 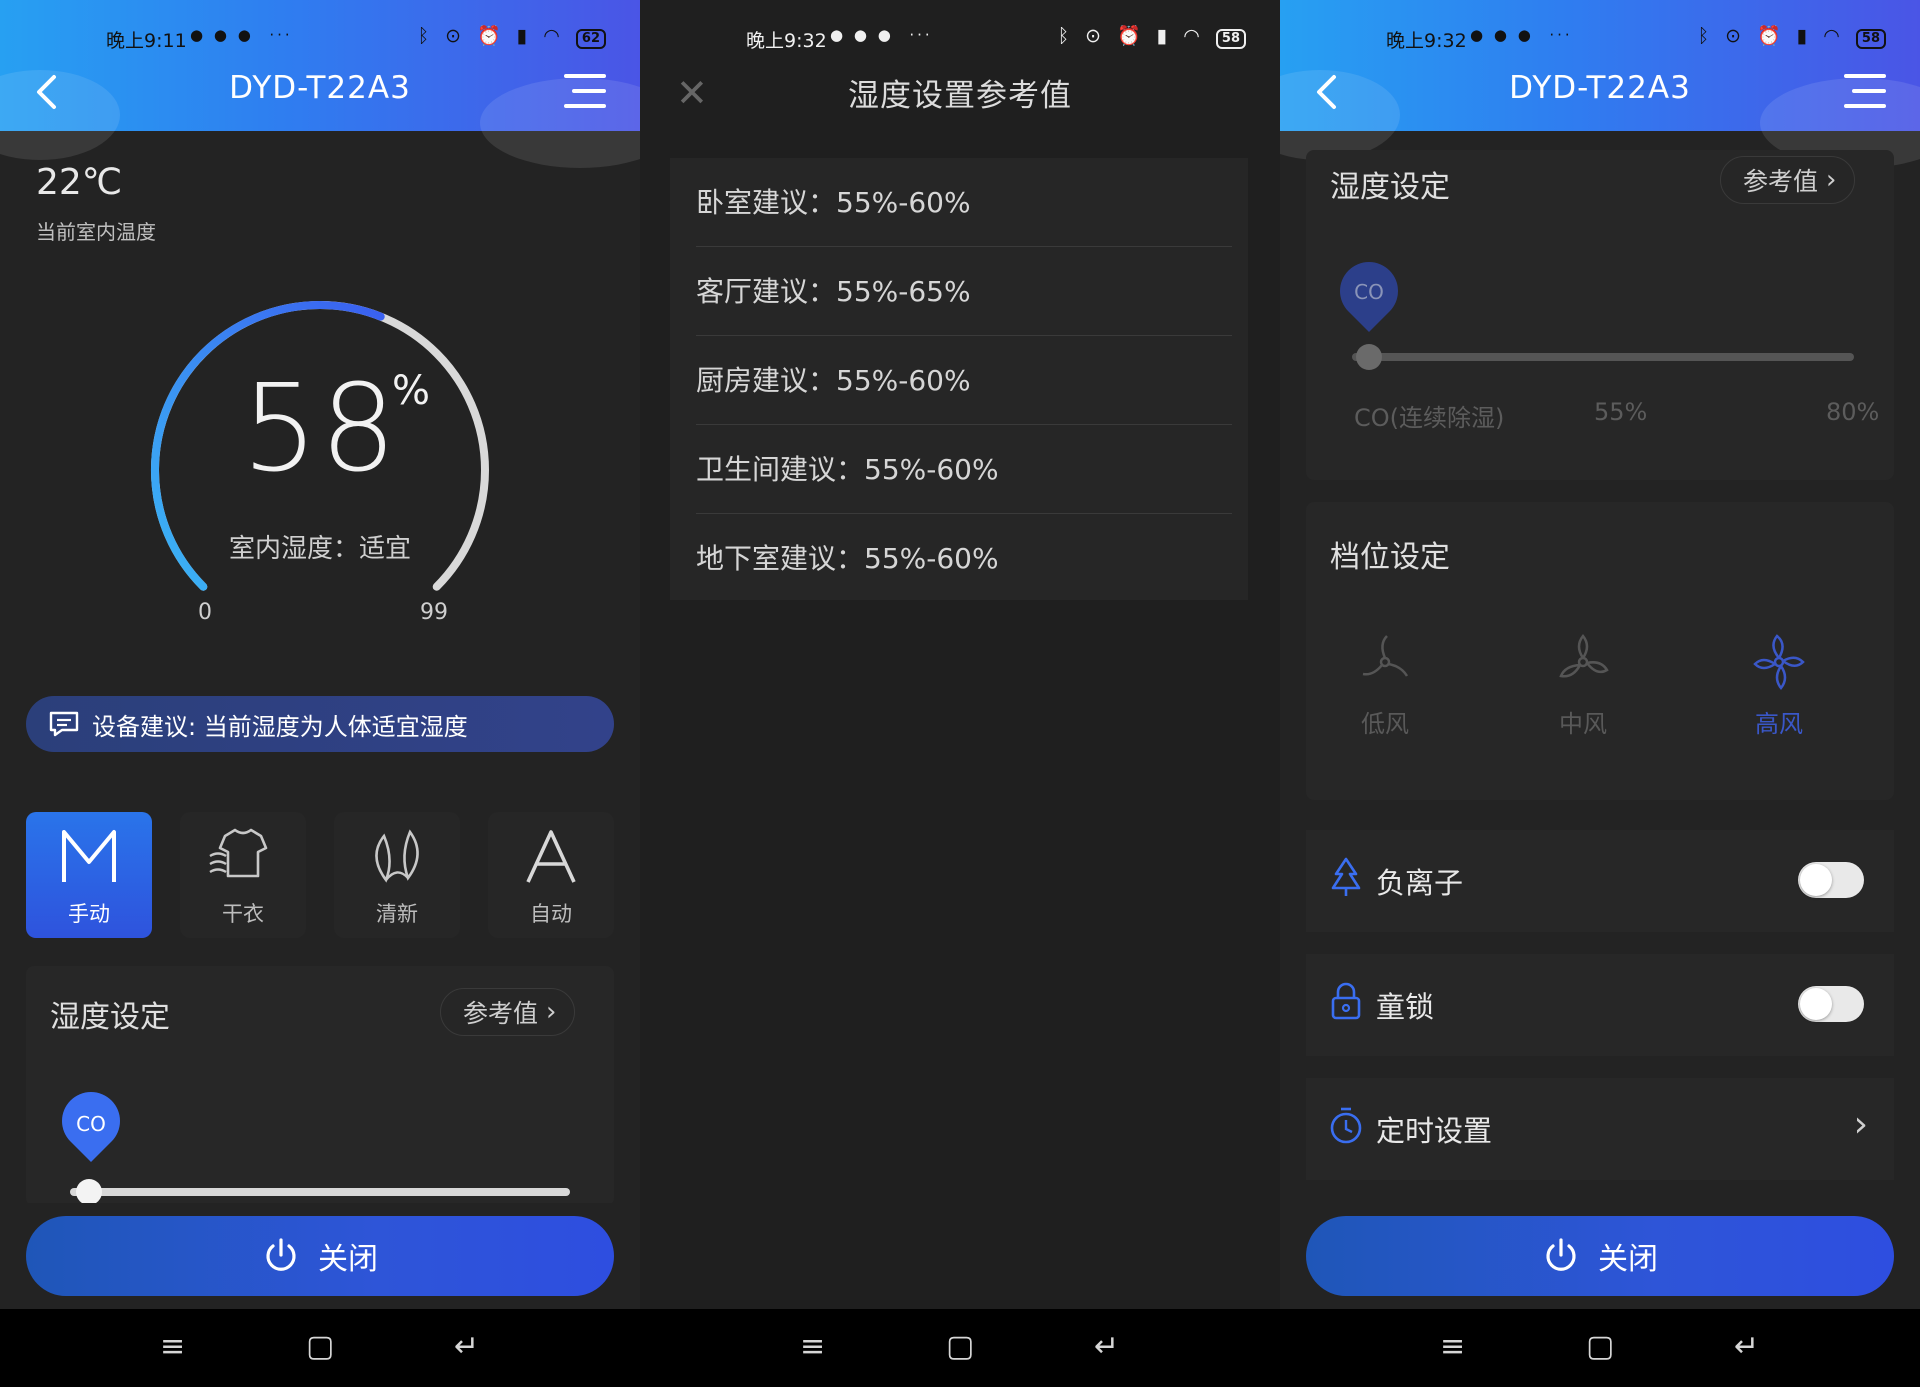 I want to click on humidity-status: 室内湿度：适宜, so click(x=319, y=549).